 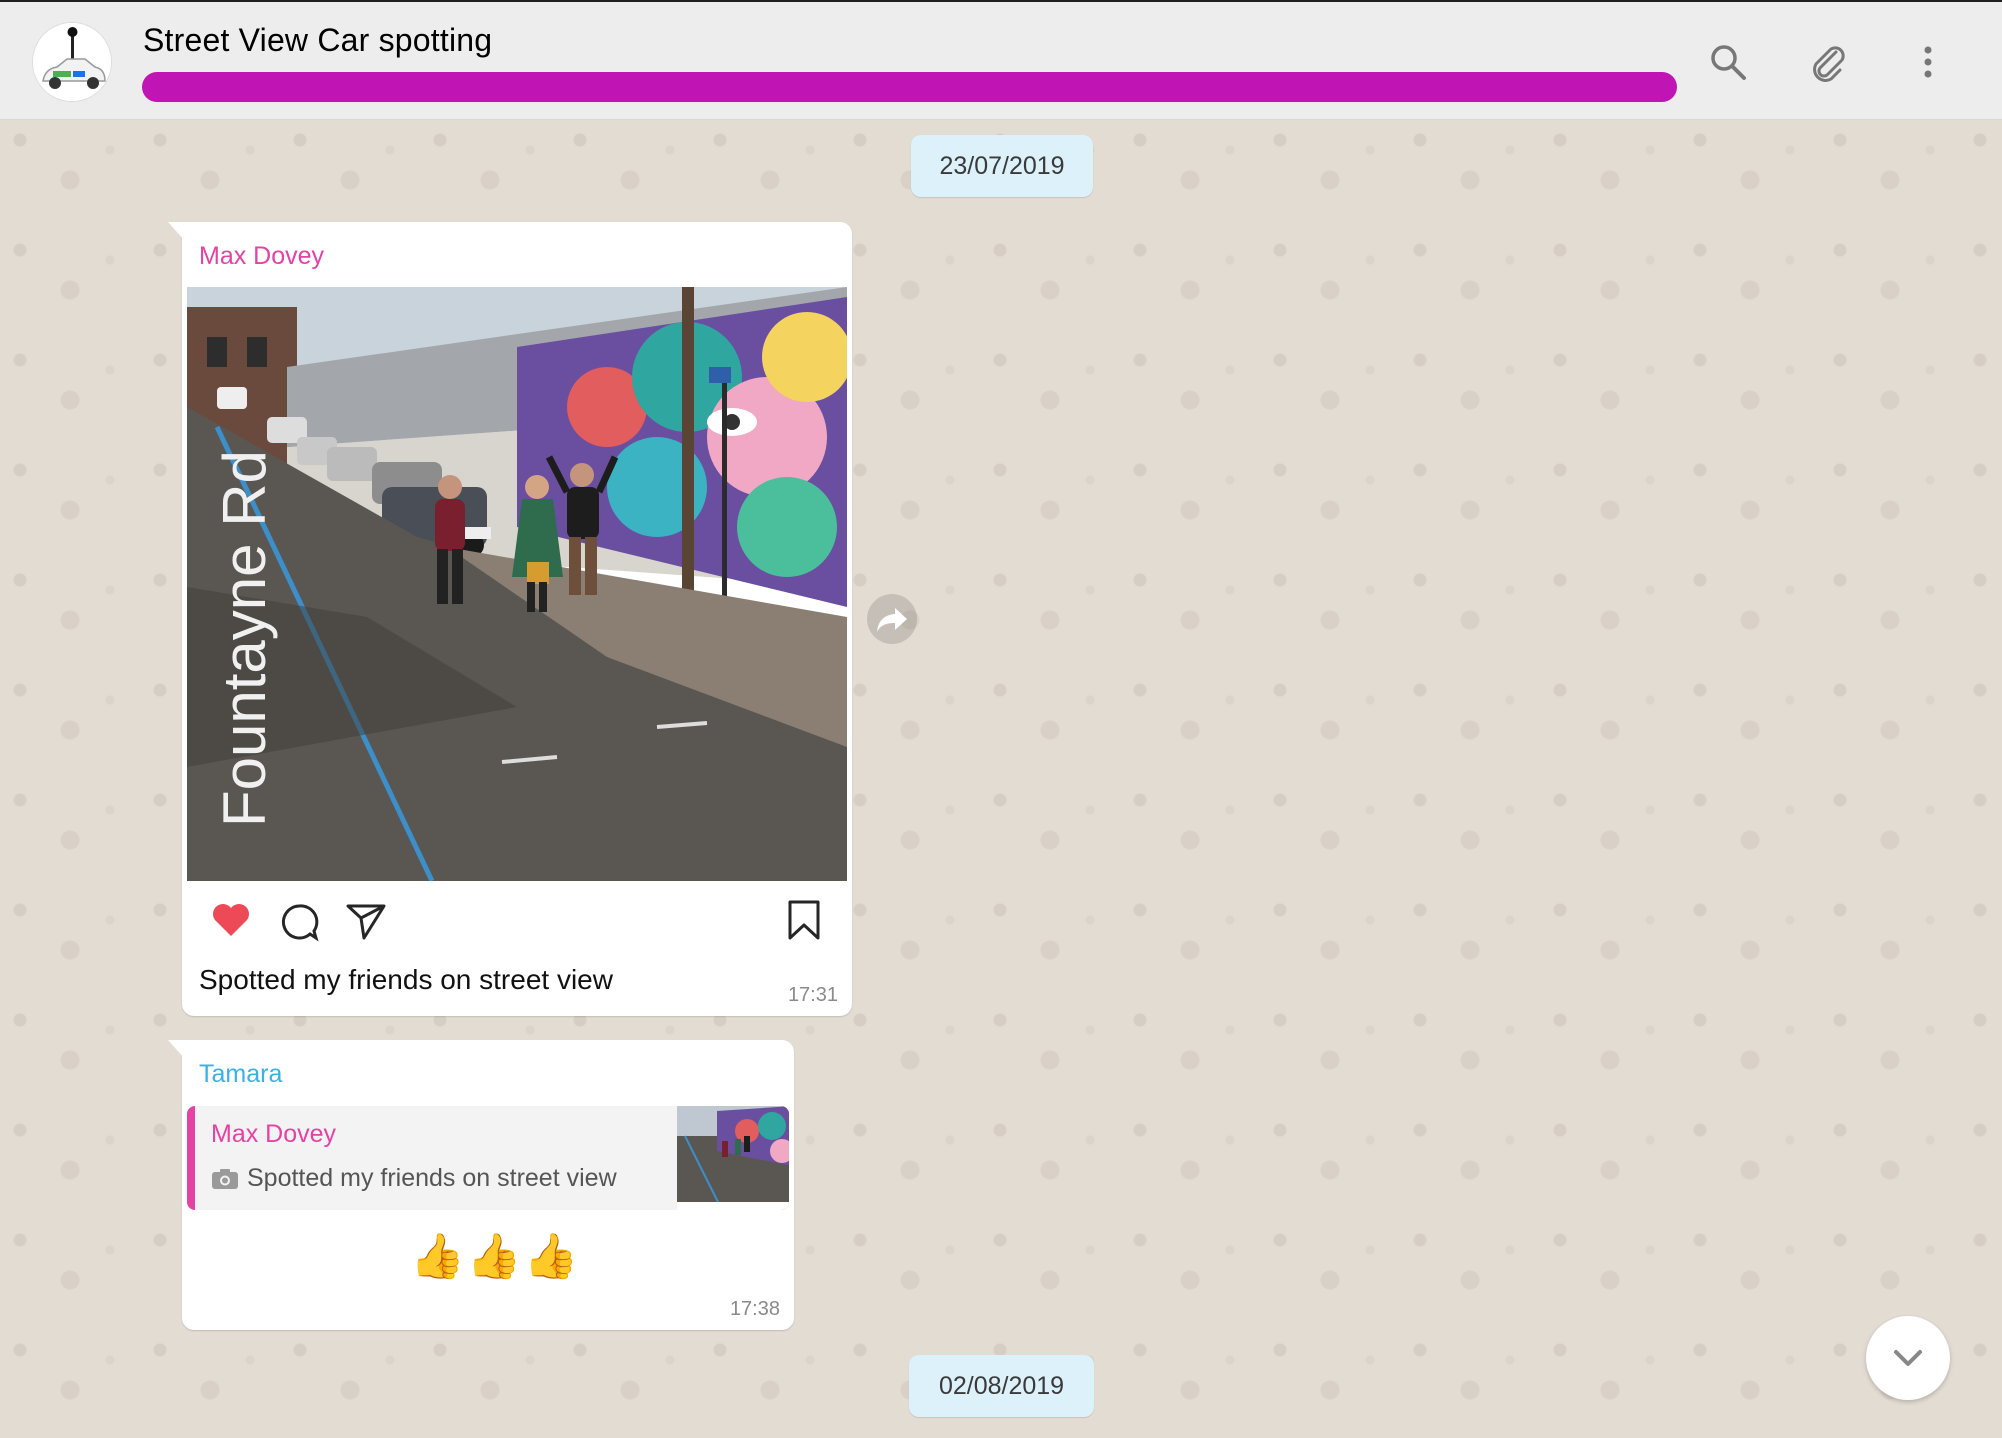 I want to click on message-time: 17:31, so click(x=812, y=995).